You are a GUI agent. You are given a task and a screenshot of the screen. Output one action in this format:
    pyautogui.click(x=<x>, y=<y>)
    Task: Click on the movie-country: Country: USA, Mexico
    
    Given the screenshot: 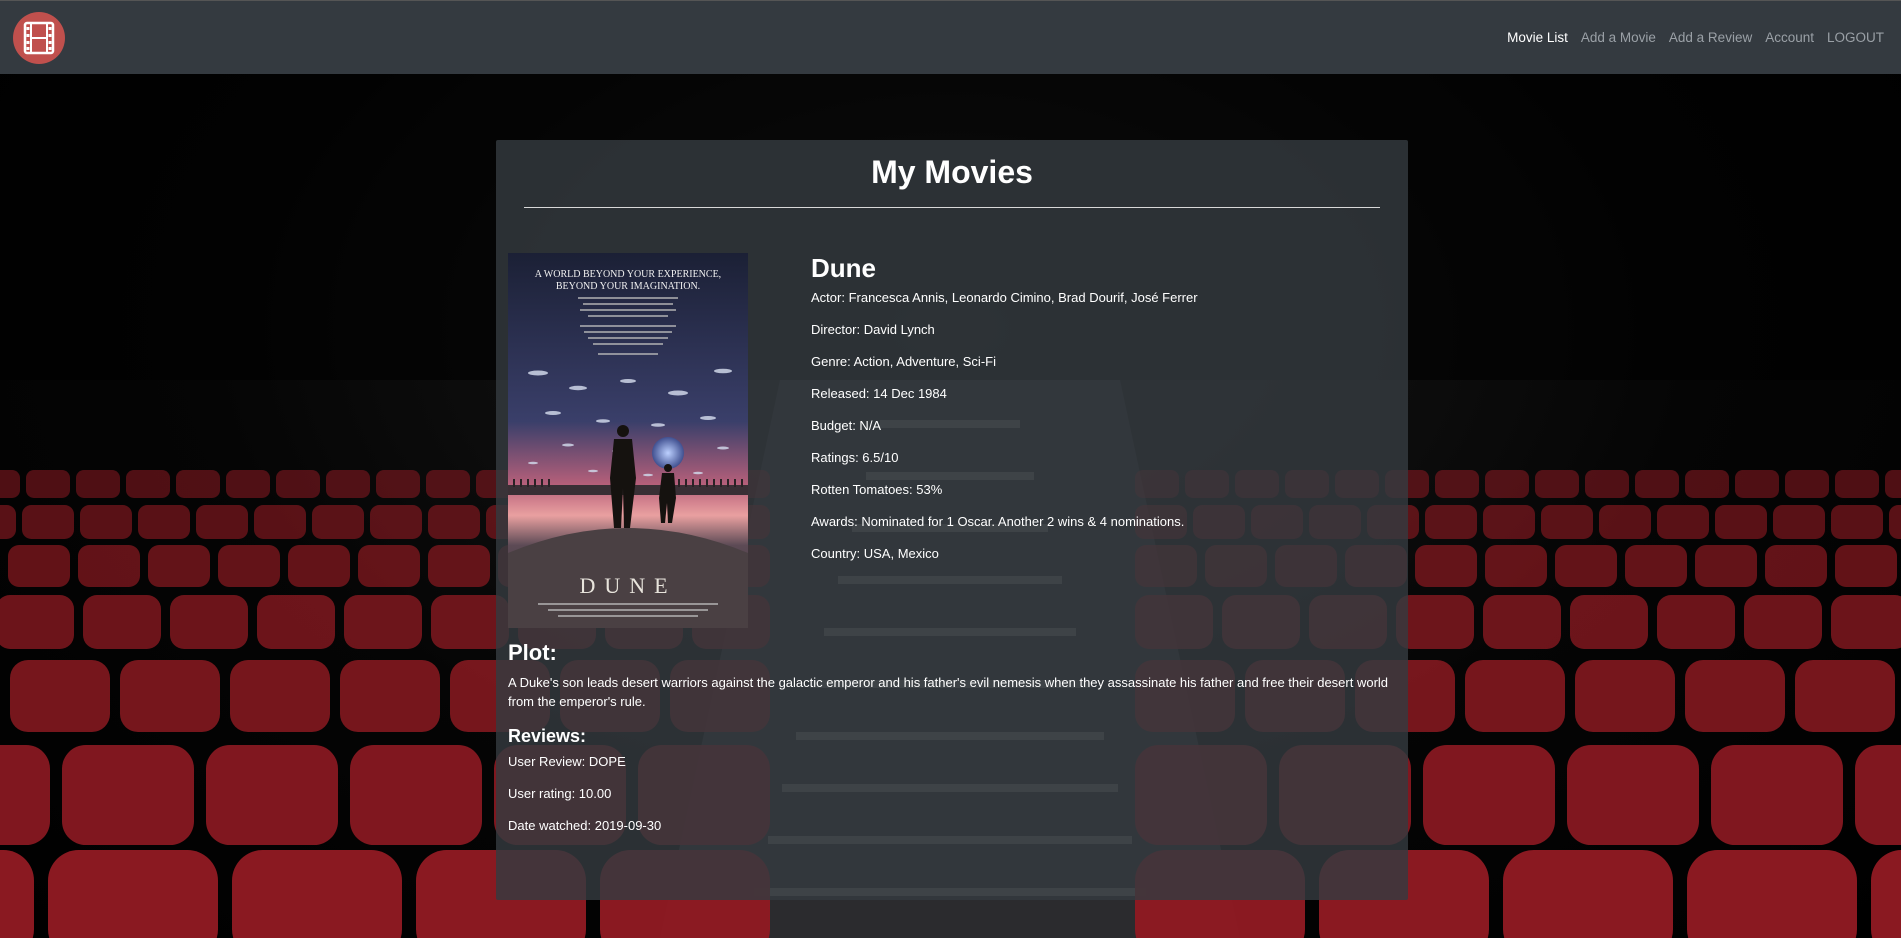 What is the action you would take?
    pyautogui.click(x=875, y=553)
    